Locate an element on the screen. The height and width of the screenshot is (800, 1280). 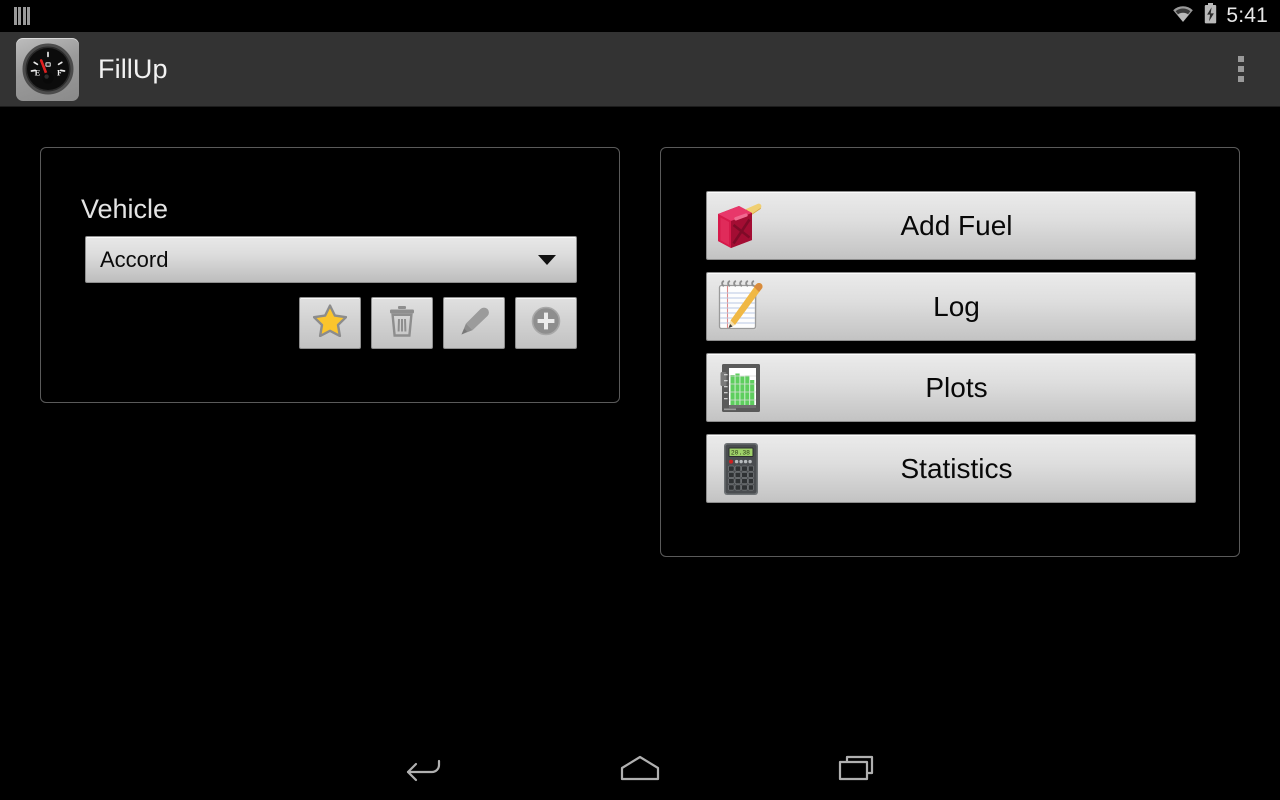
recents-button is located at coordinates (856, 770).